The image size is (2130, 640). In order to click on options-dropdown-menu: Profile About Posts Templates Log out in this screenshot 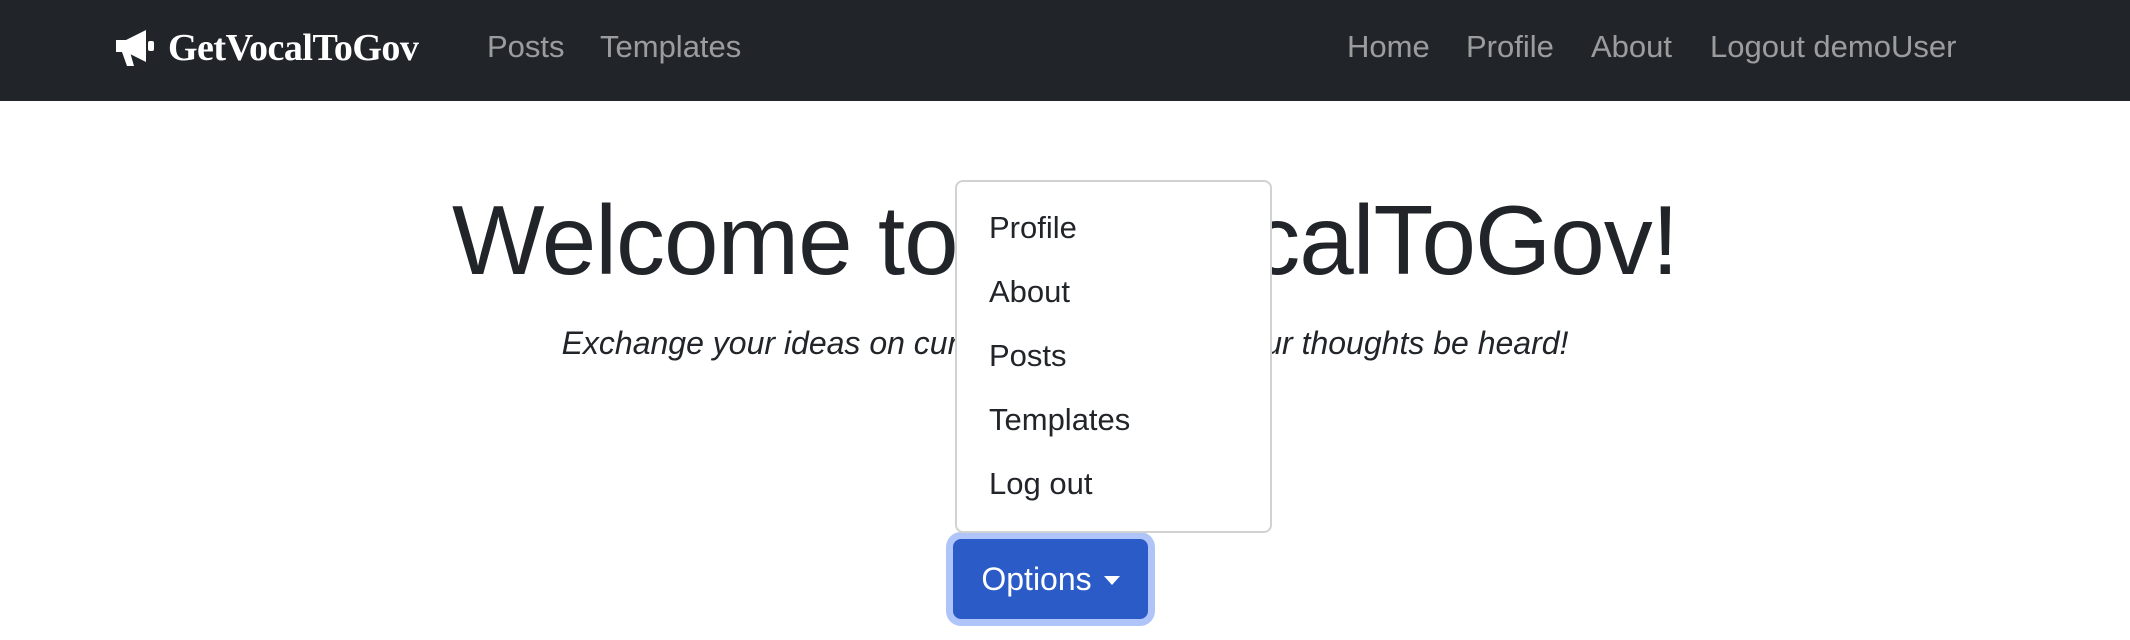, I will do `click(1113, 356)`.